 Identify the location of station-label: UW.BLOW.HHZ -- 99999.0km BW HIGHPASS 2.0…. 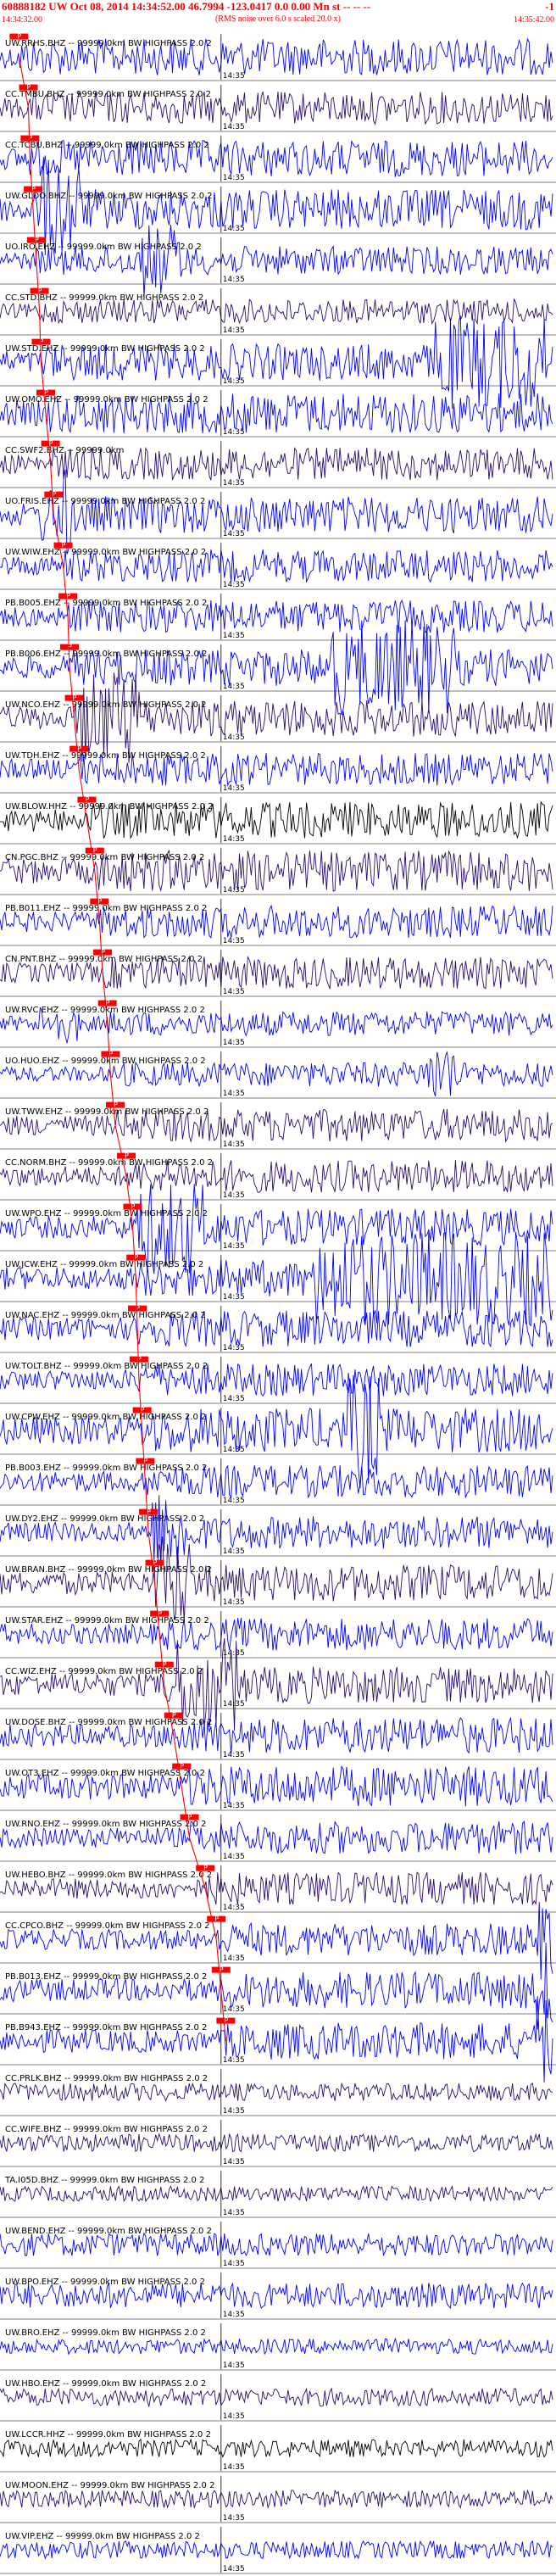
(109, 806).